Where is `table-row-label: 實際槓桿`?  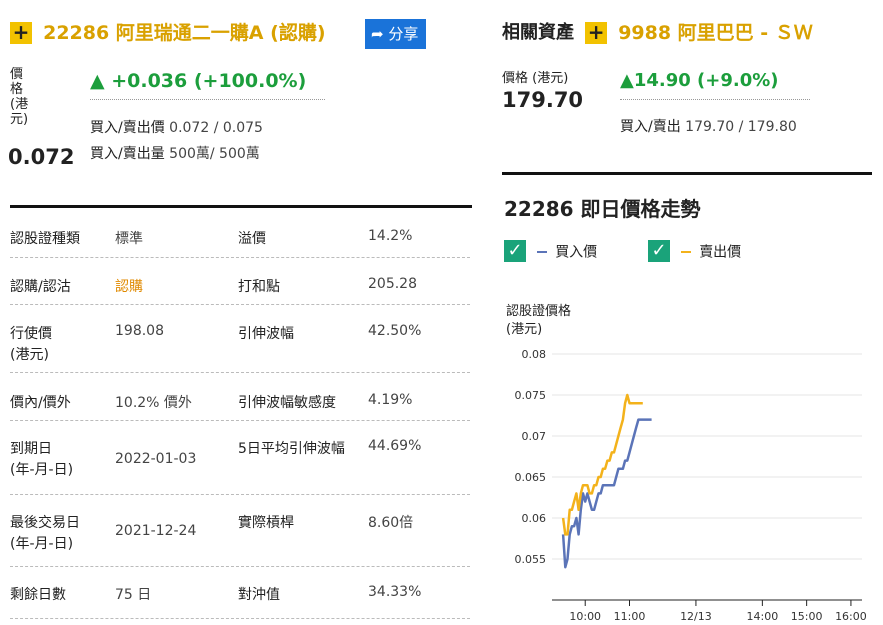
table-row-label: 實際槓桿 is located at coordinates (266, 523).